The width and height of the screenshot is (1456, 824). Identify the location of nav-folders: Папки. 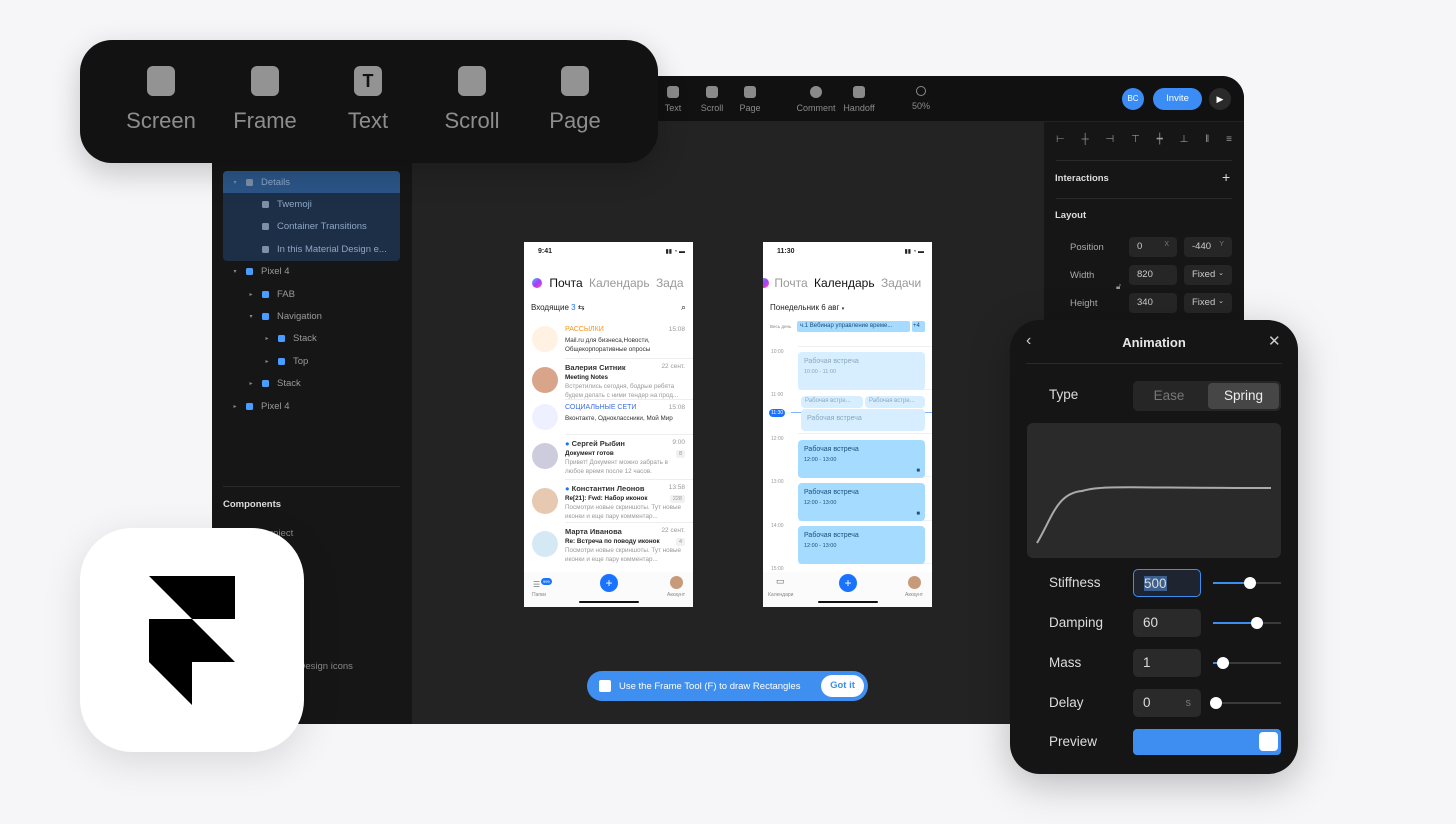
(539, 595).